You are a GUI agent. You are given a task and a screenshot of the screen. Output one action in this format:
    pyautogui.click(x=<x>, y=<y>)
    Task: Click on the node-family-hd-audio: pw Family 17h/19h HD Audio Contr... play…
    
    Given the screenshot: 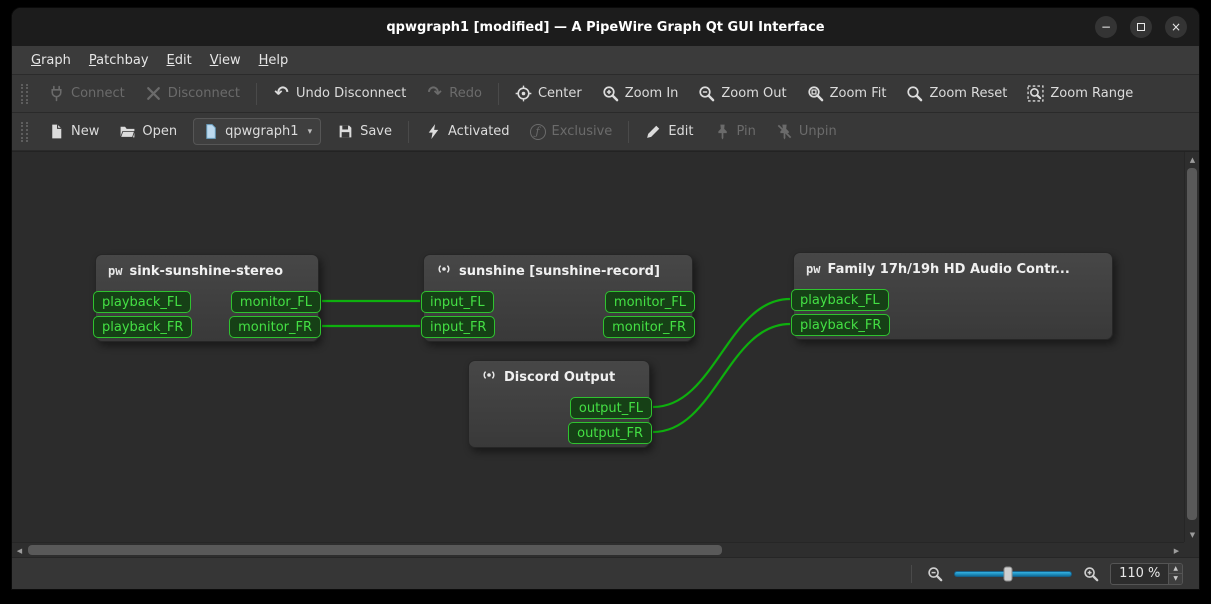 What is the action you would take?
    pyautogui.click(x=952, y=296)
    